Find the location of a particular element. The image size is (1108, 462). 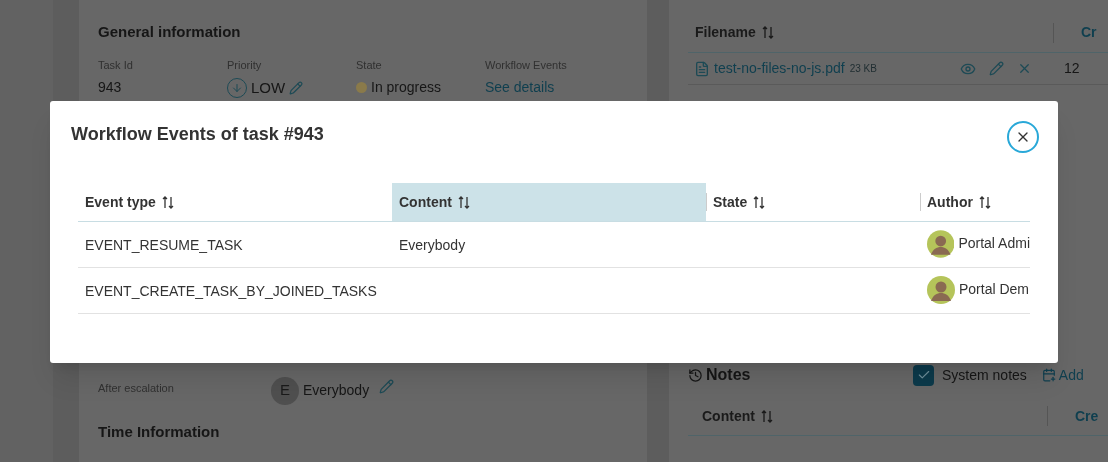

author-name: Portal Admi is located at coordinates (994, 243).